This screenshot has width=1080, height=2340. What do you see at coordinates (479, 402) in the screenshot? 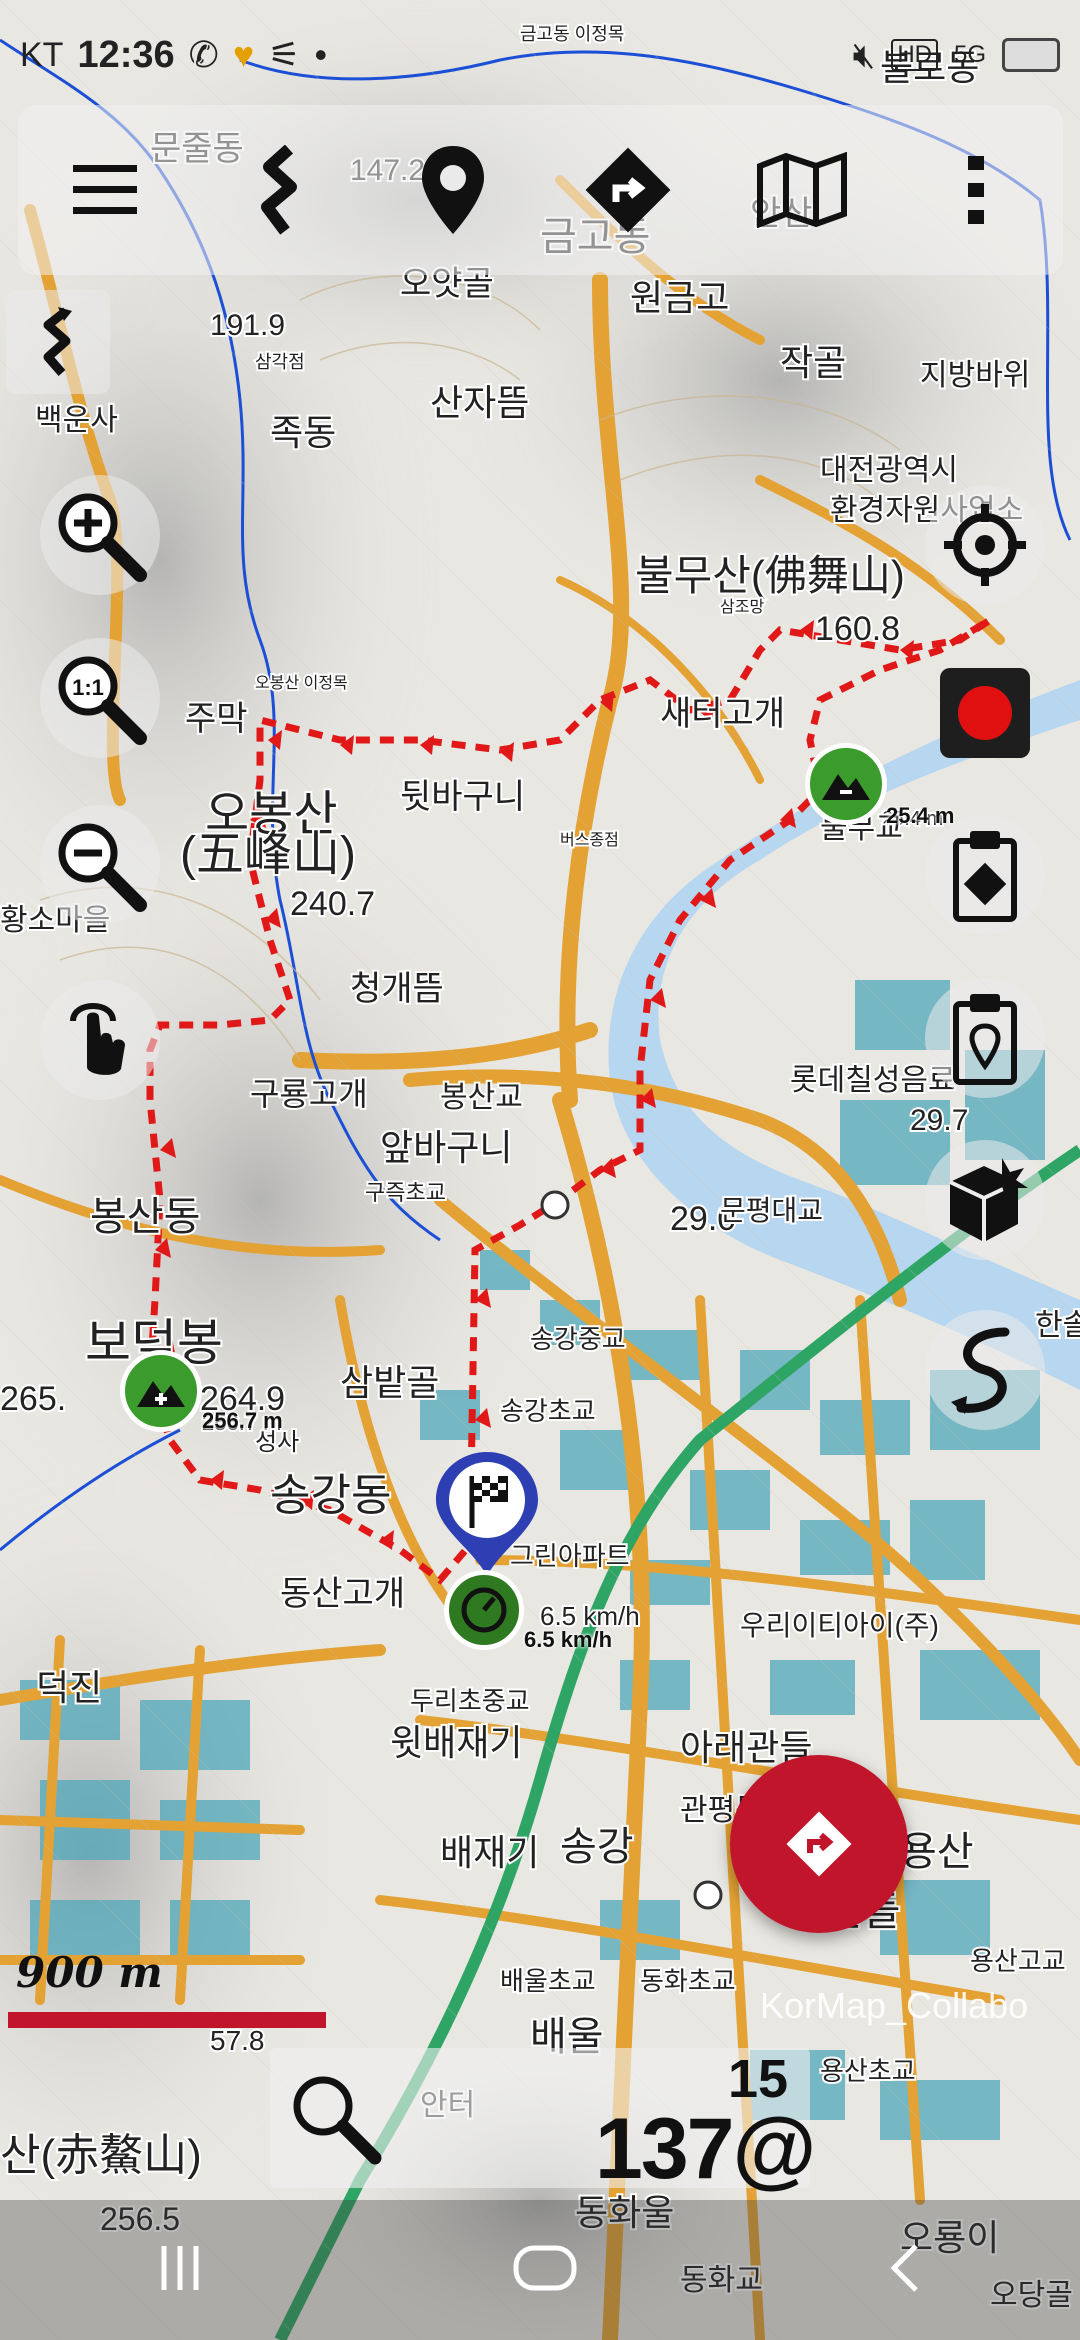
I see `map-label: 산자뜸` at bounding box center [479, 402].